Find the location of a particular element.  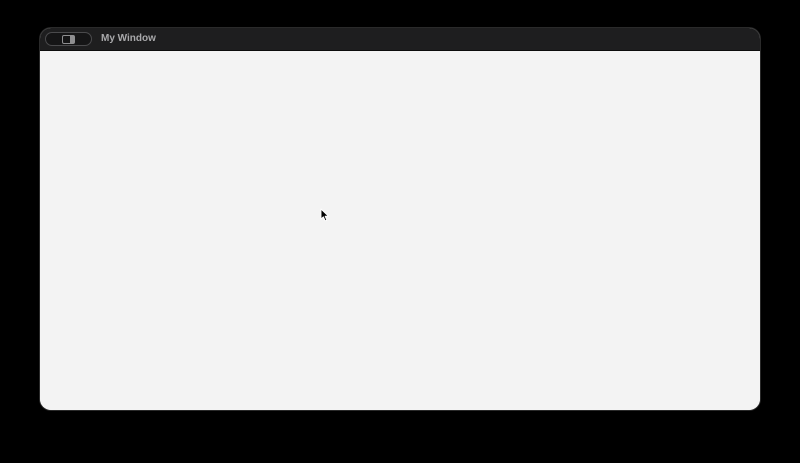

sidebar-icon is located at coordinates (68, 39).